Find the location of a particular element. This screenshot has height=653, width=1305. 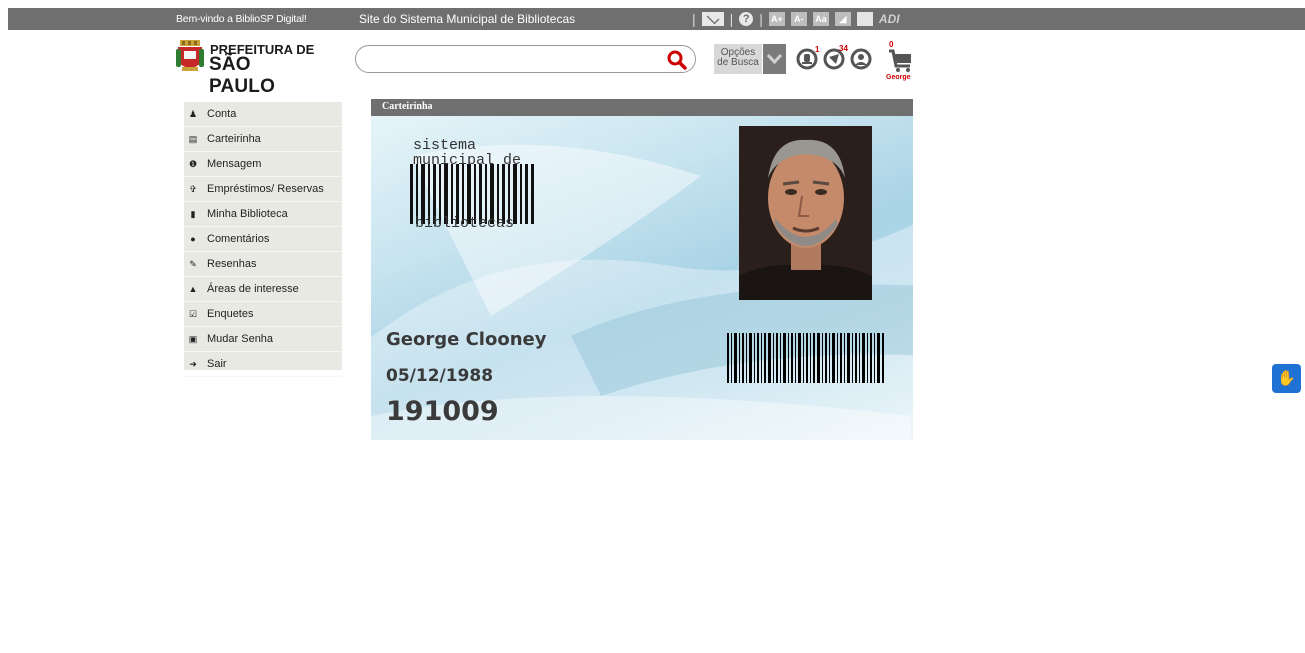

sidebar-item-enquetes: ☑ Enquetes is located at coordinates (263, 314).